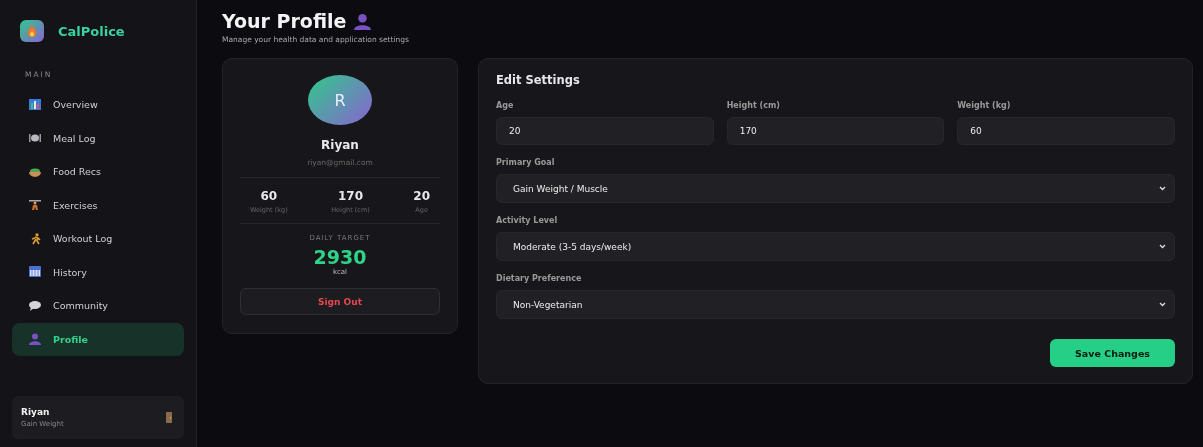 The height and width of the screenshot is (447, 1203). Describe the element at coordinates (350, 196) in the screenshot. I see `stat-value: 170` at that location.